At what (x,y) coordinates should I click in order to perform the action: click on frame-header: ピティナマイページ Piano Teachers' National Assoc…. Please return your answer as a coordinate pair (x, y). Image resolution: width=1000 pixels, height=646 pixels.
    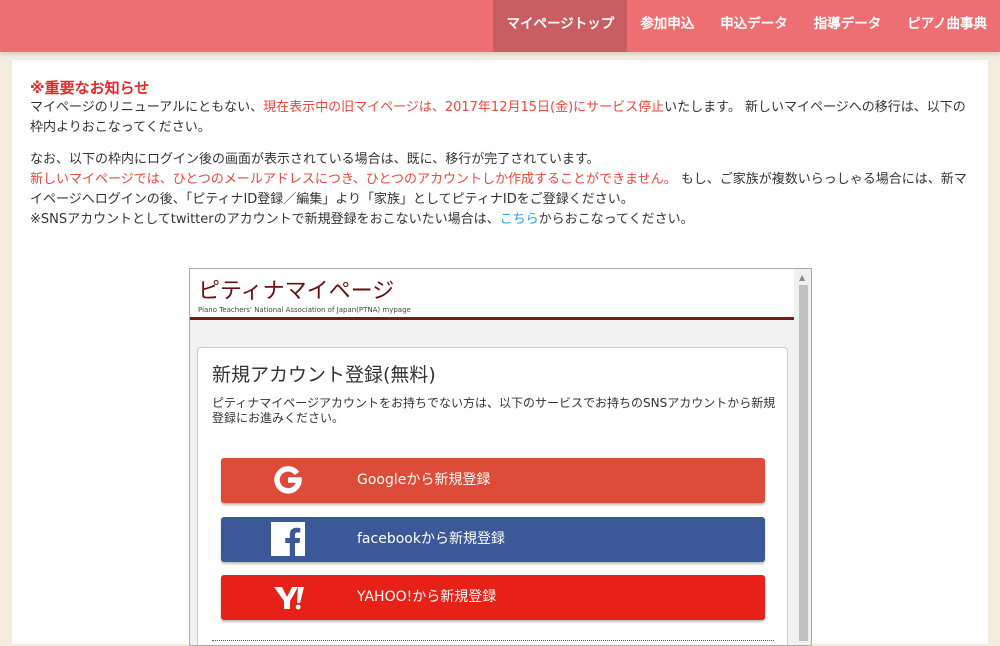
    Looking at the image, I should click on (492, 293).